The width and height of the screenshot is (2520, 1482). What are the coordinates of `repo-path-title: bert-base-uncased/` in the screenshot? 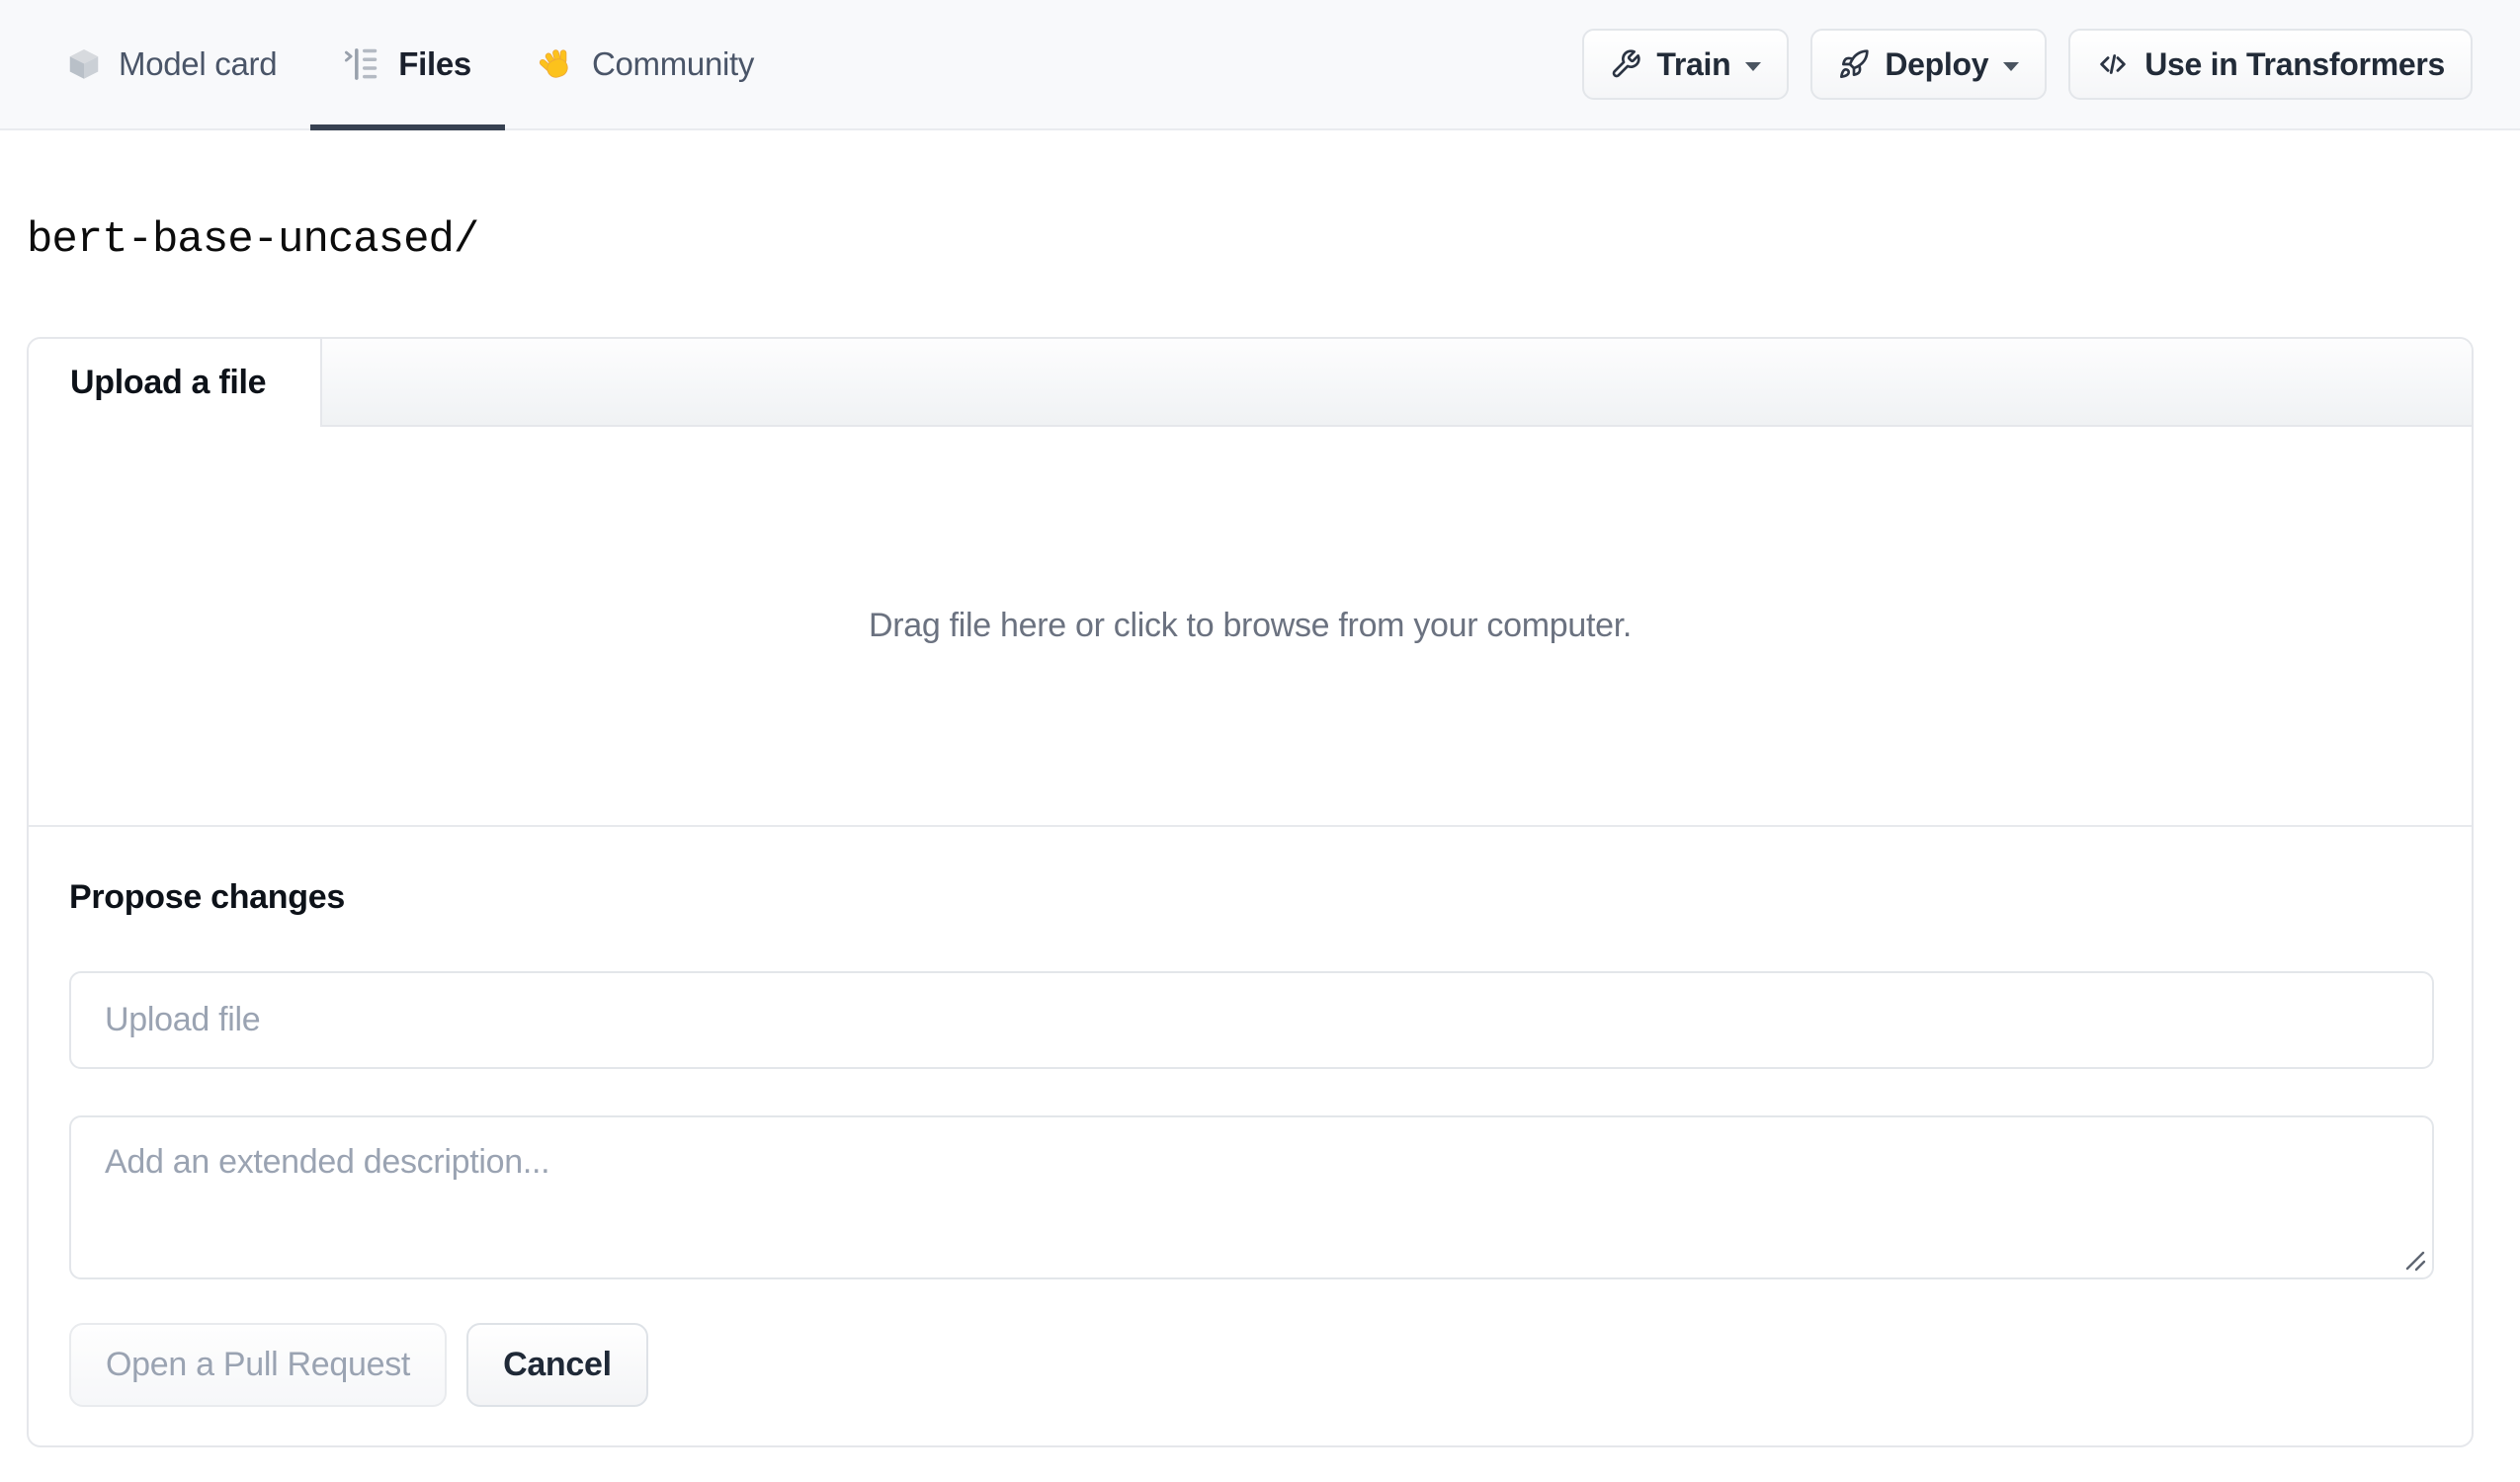 It's located at (253, 240).